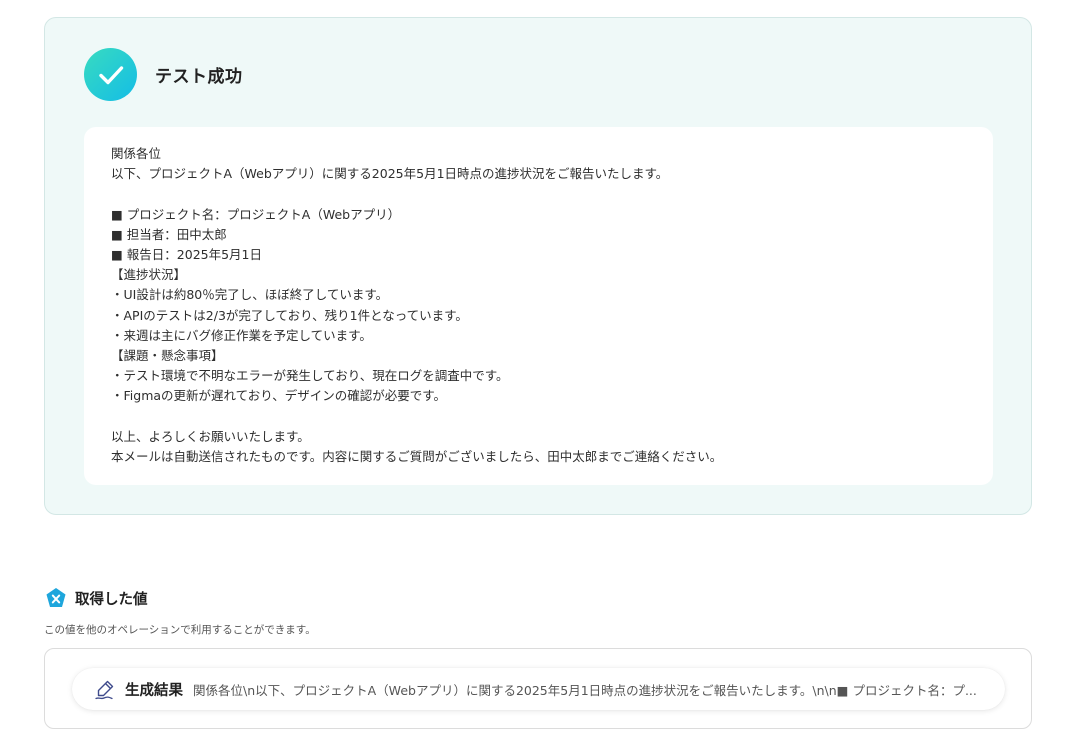  What do you see at coordinates (111, 599) in the screenshot?
I see `acquired-values-title: 取得した値` at bounding box center [111, 599].